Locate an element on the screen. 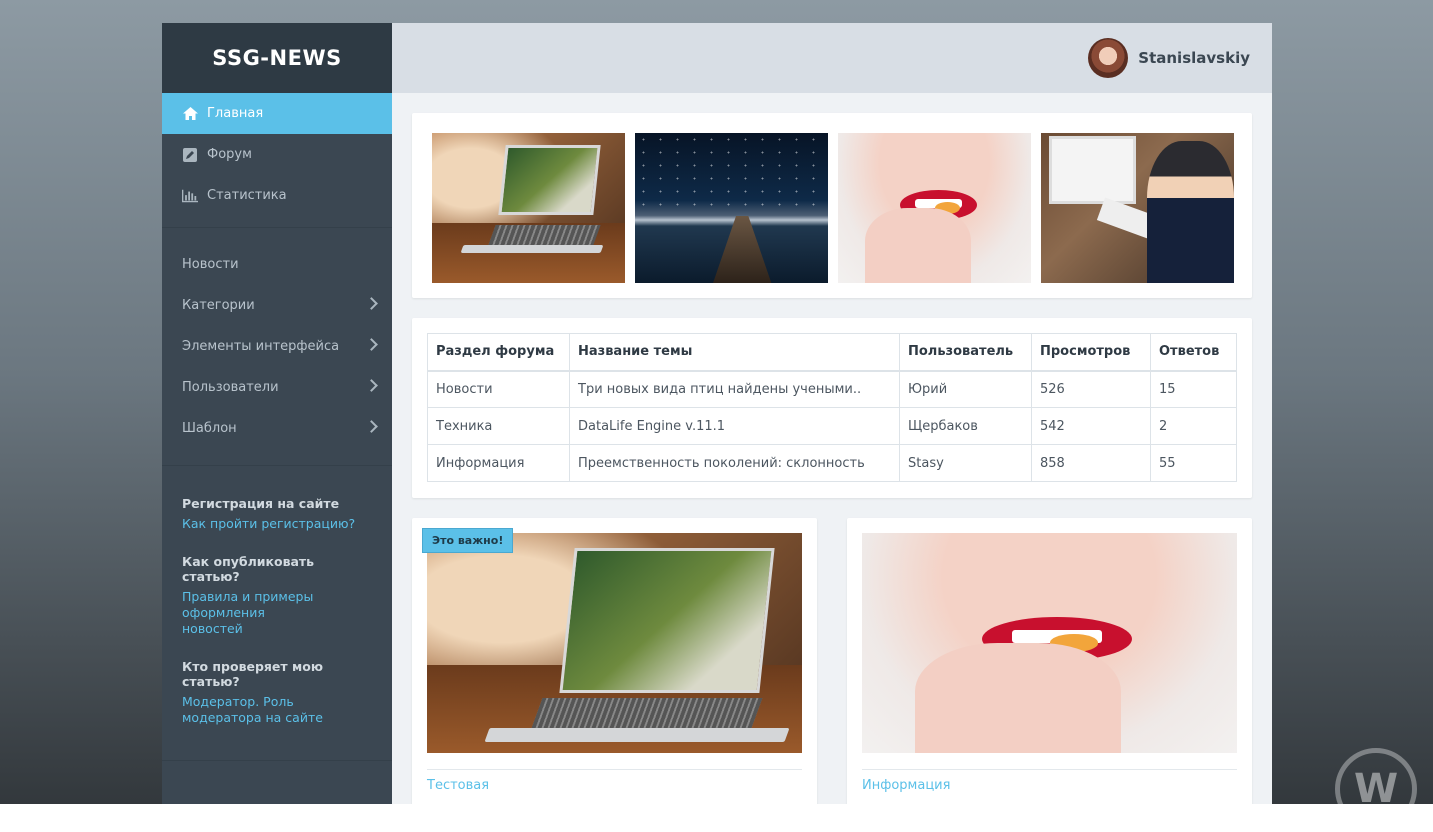  nav-item-home: Главная is located at coordinates (277, 113).